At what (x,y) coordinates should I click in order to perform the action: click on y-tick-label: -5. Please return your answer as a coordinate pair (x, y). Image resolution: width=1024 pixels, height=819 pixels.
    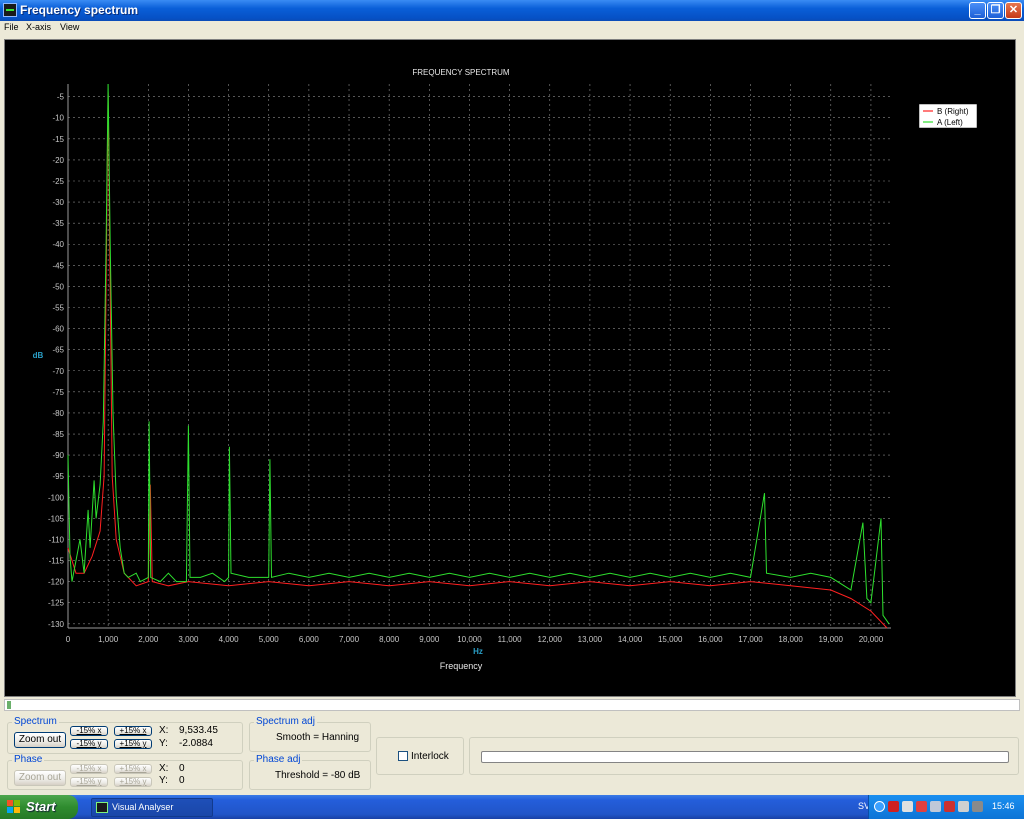
    Looking at the image, I should click on (61, 97).